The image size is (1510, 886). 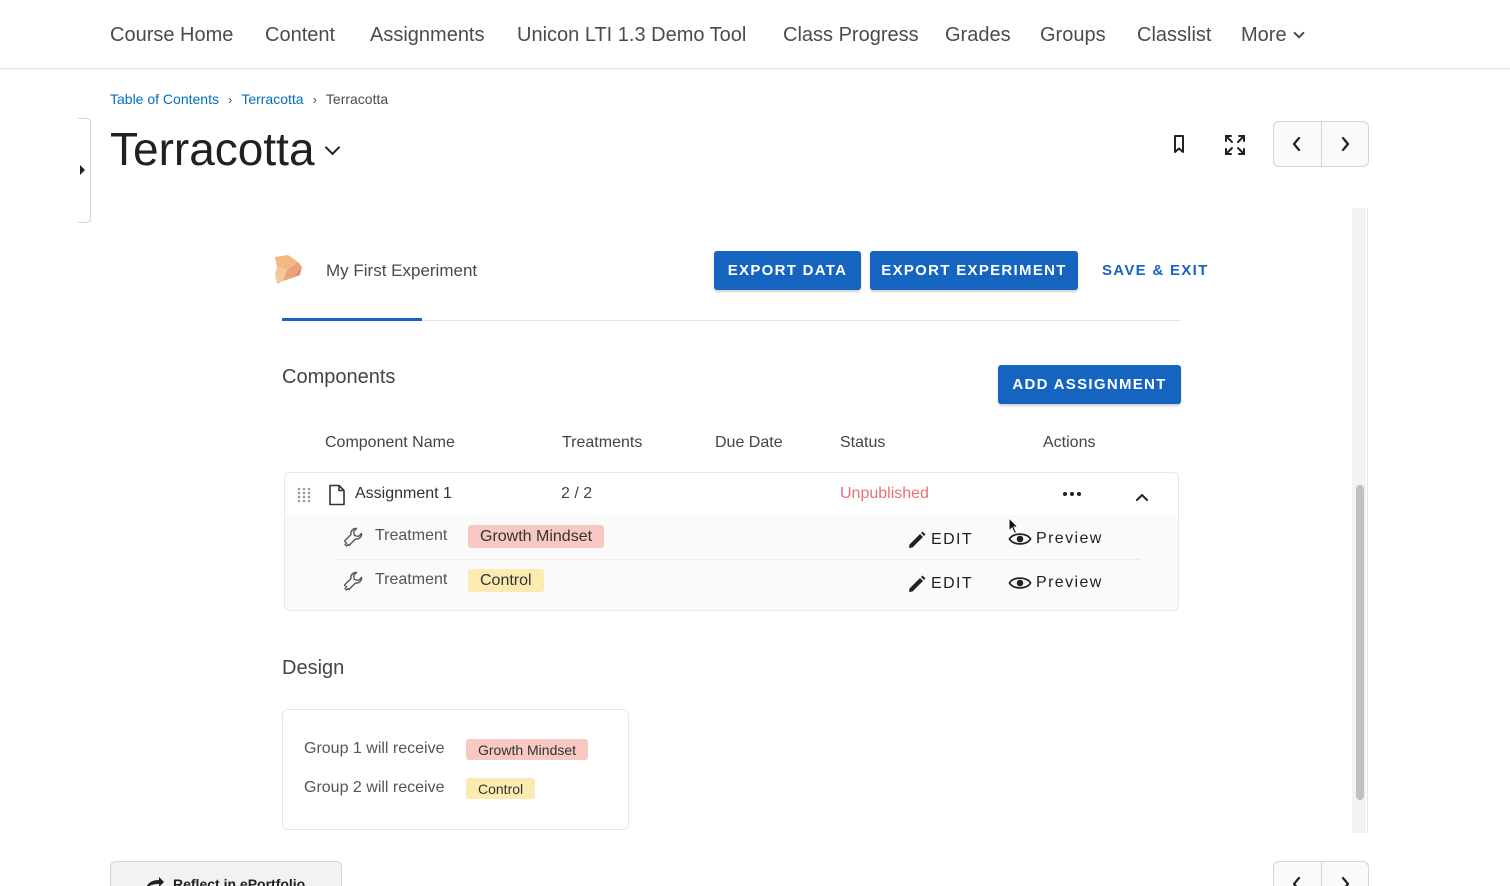 What do you see at coordinates (403, 494) in the screenshot?
I see `assignment-name: Assignment 1` at bounding box center [403, 494].